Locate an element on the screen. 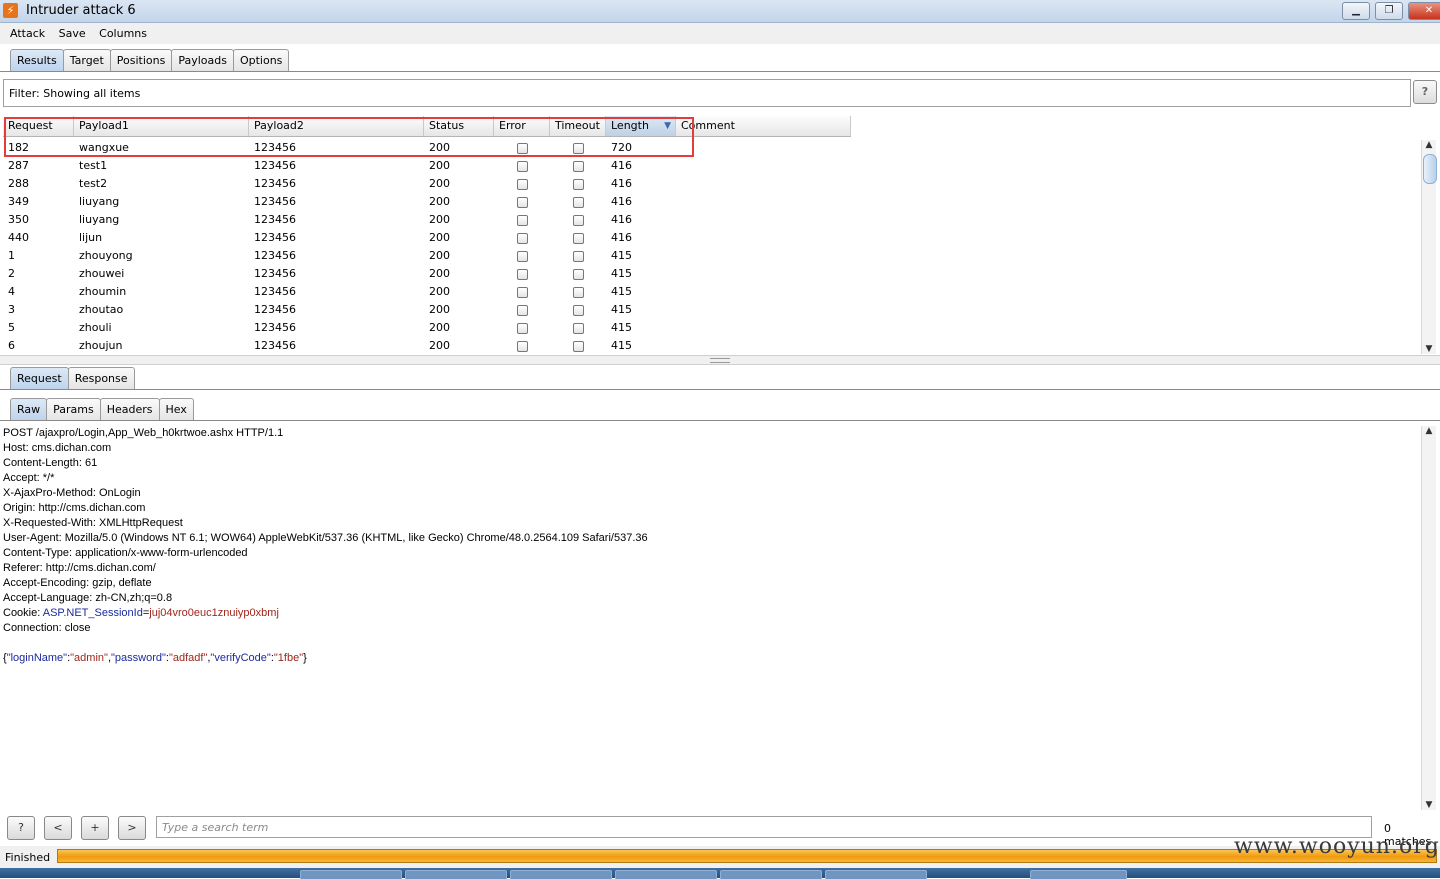 The height and width of the screenshot is (879, 1440). pane-splitter is located at coordinates (720, 360).